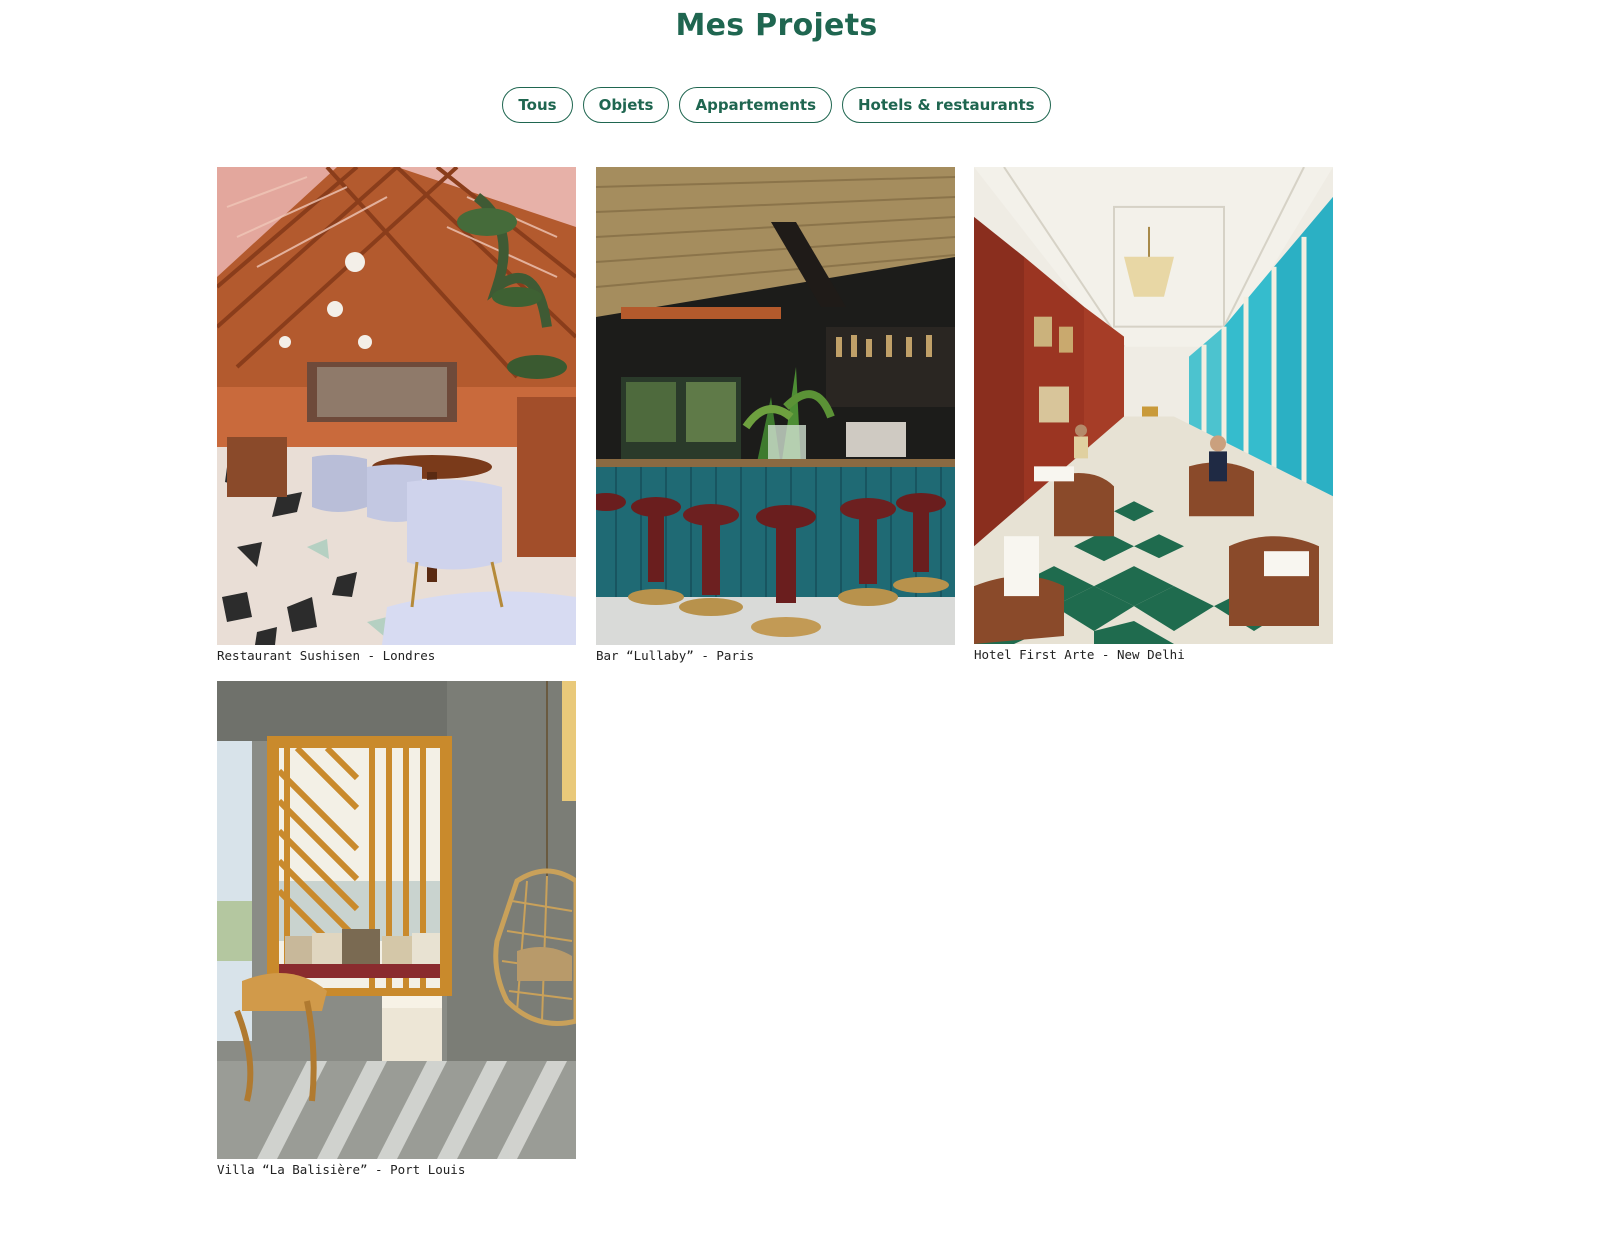 The height and width of the screenshot is (1245, 1602). I want to click on project-caption: Restaurant Sushisen - Londres, so click(326, 655).